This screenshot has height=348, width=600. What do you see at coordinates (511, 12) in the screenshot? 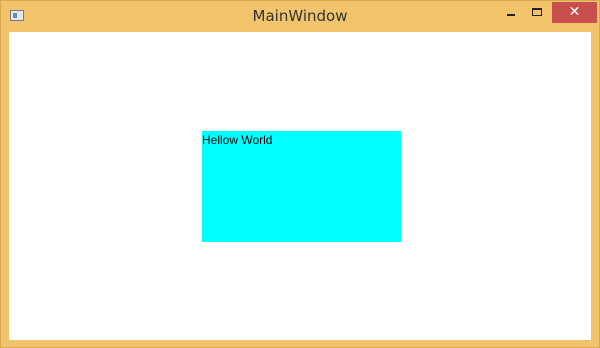
I see `minimize-button` at bounding box center [511, 12].